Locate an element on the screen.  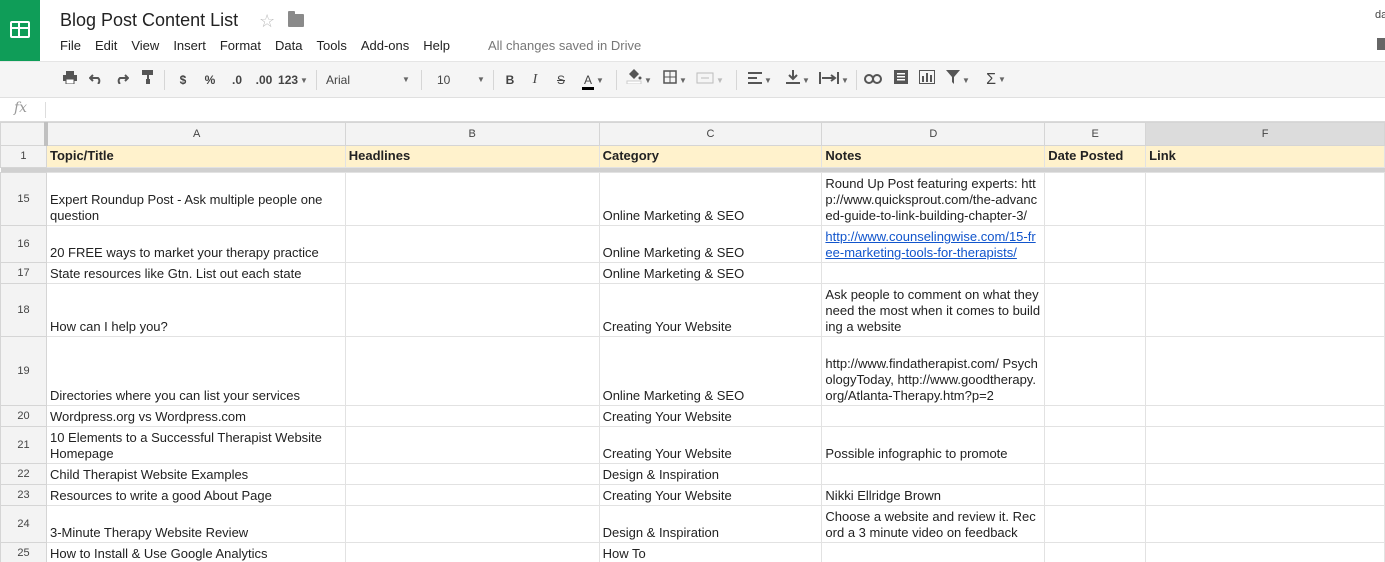
cell-d: Possible infographic to promote is located at coordinates (933, 445).